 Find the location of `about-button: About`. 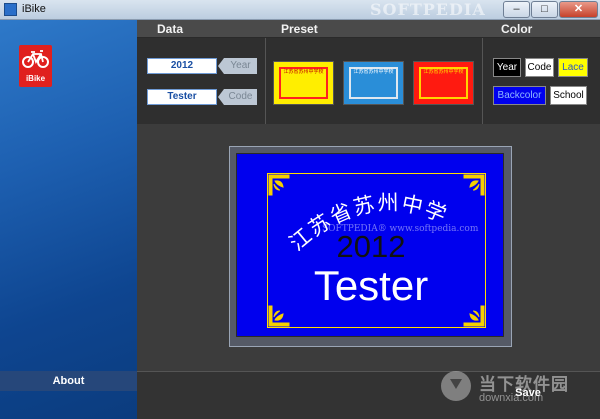

about-button: About is located at coordinates (68, 381).